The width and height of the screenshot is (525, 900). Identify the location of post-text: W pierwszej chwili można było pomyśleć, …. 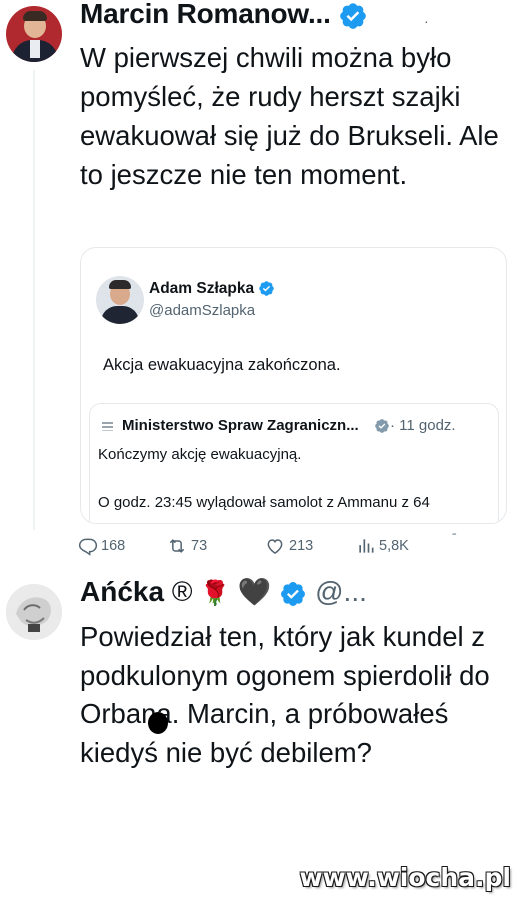
(289, 116).